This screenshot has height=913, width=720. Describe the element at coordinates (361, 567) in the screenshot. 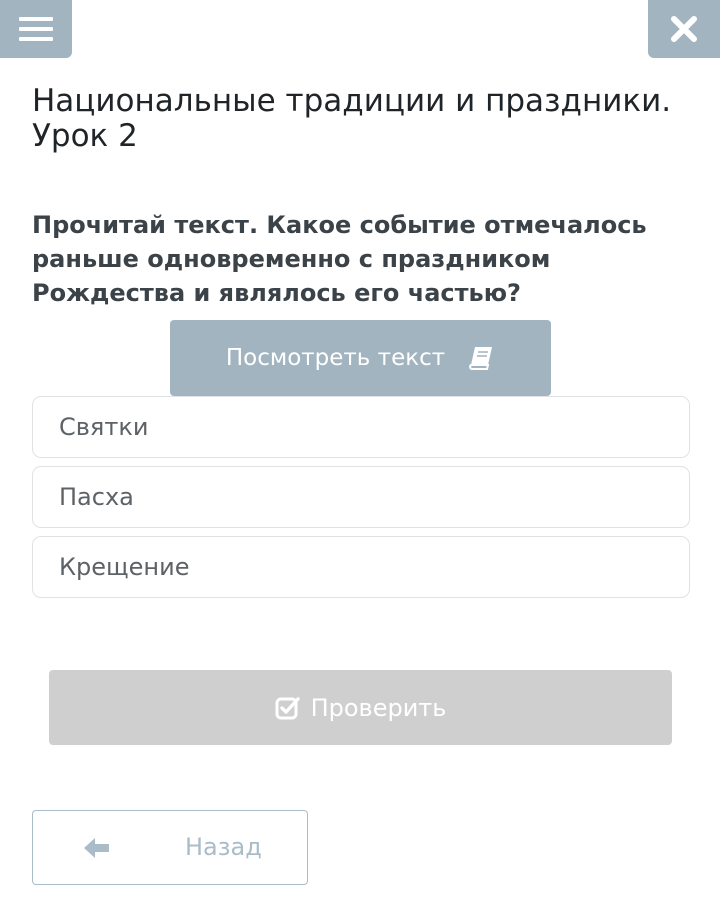

I see `answer-option: Крещение` at that location.